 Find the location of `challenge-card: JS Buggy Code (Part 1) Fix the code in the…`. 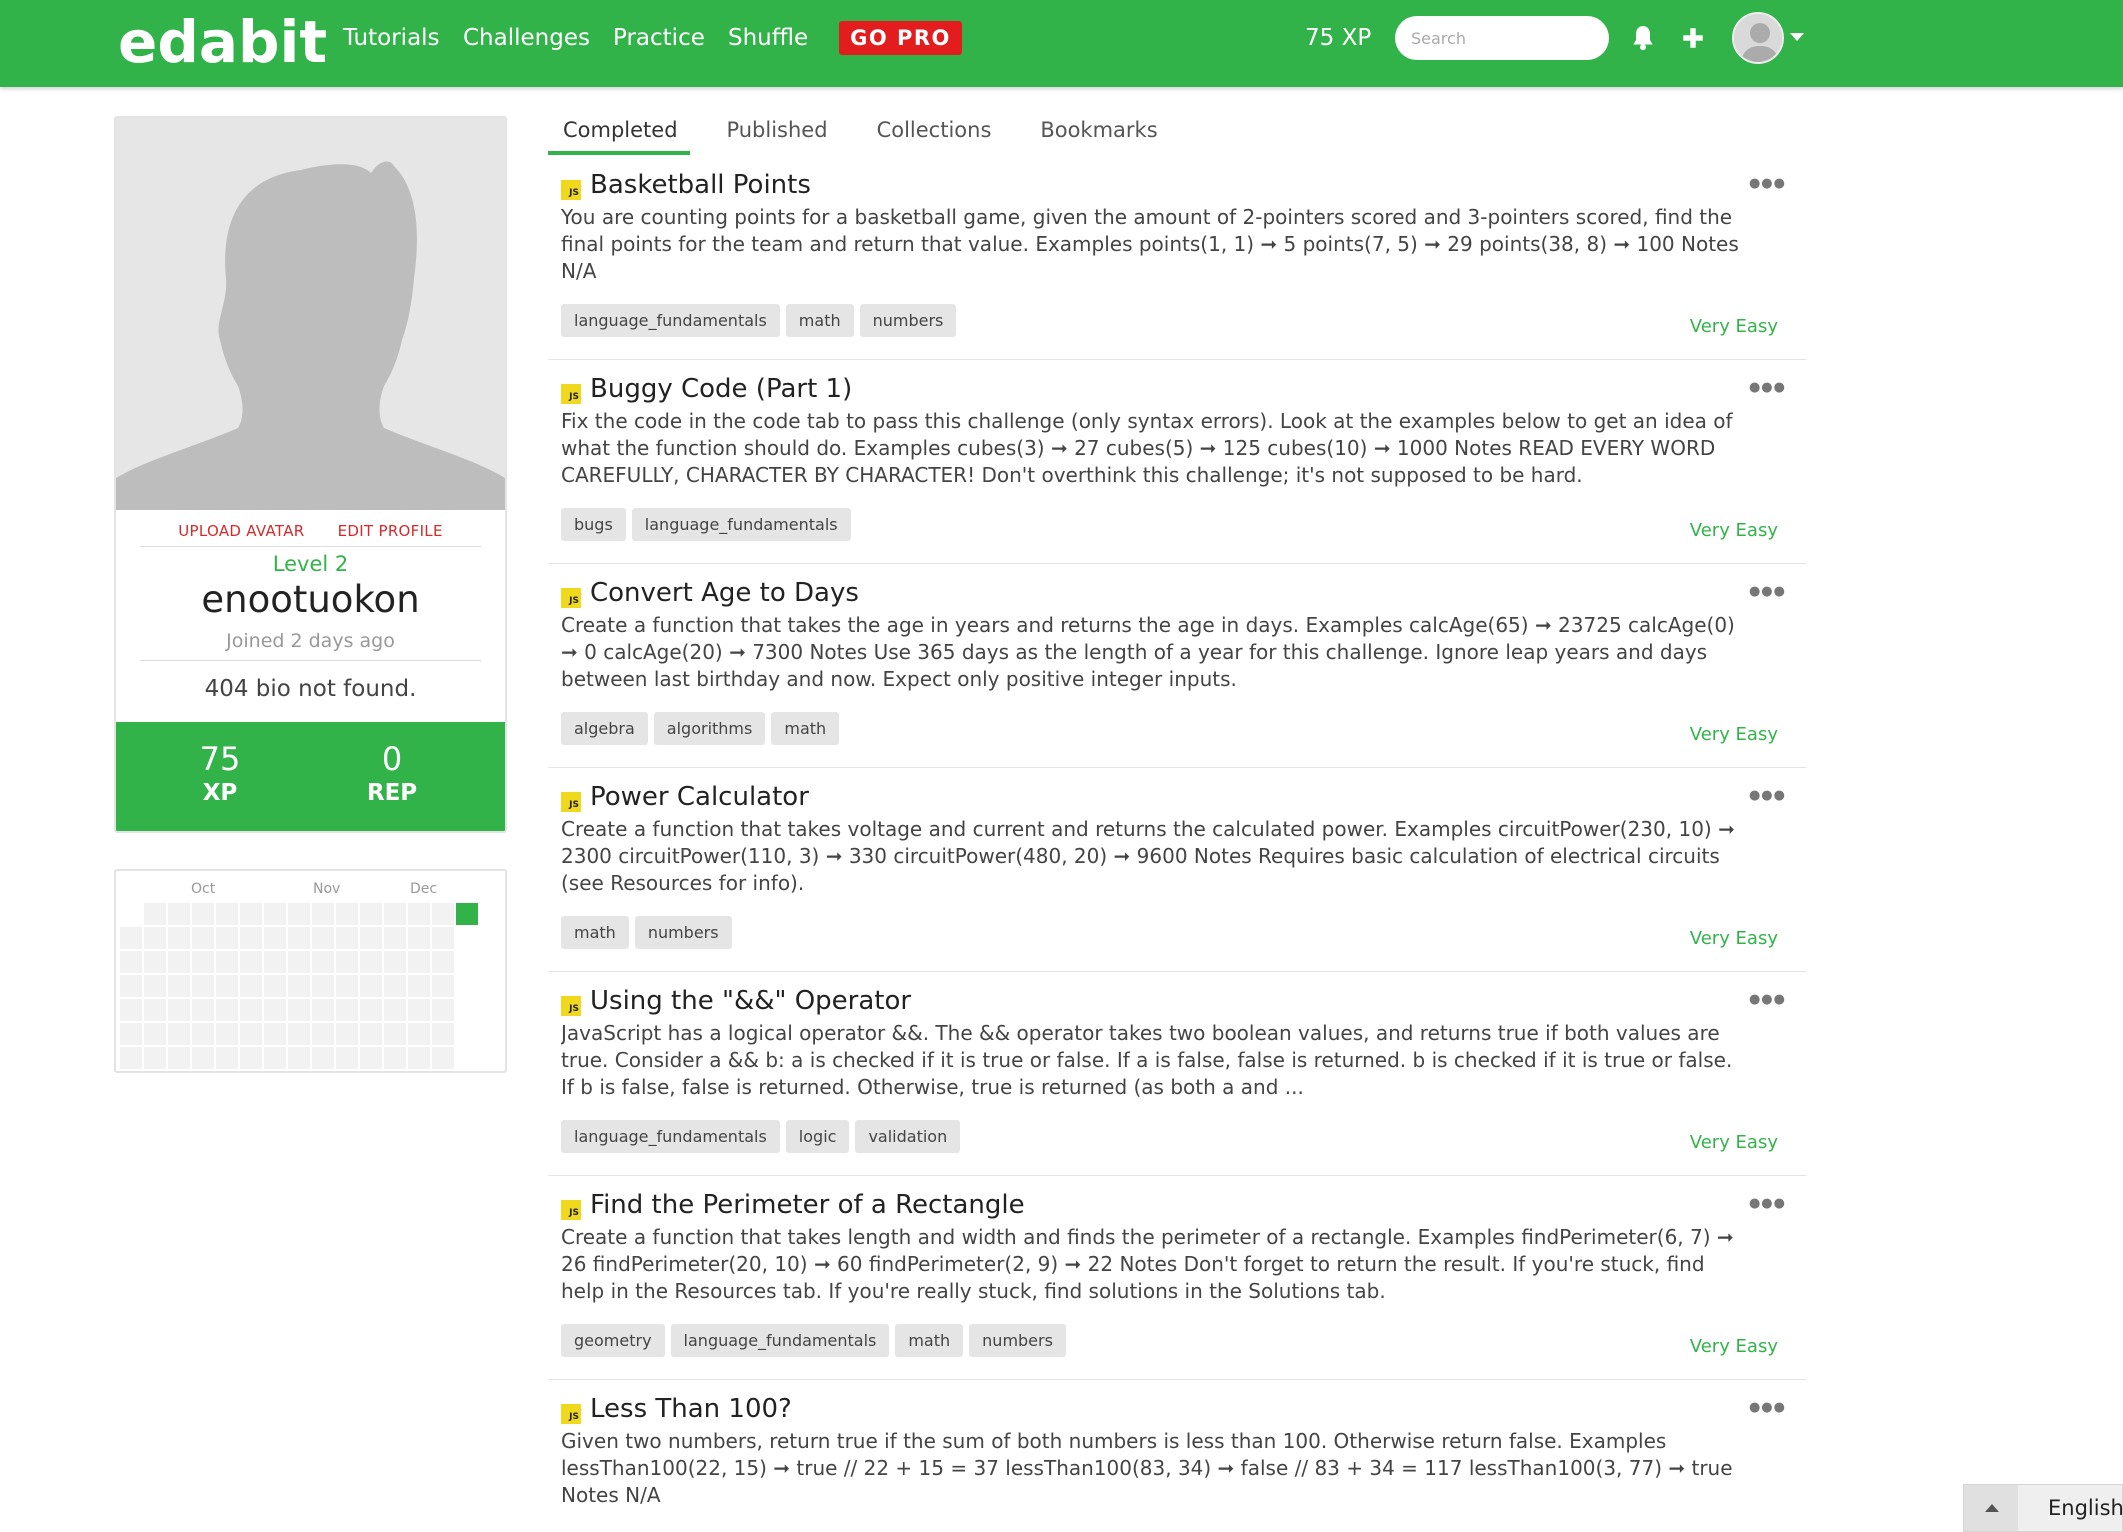

challenge-card: JS Buggy Code (Part 1) Fix the code in the… is located at coordinates (1177, 462).